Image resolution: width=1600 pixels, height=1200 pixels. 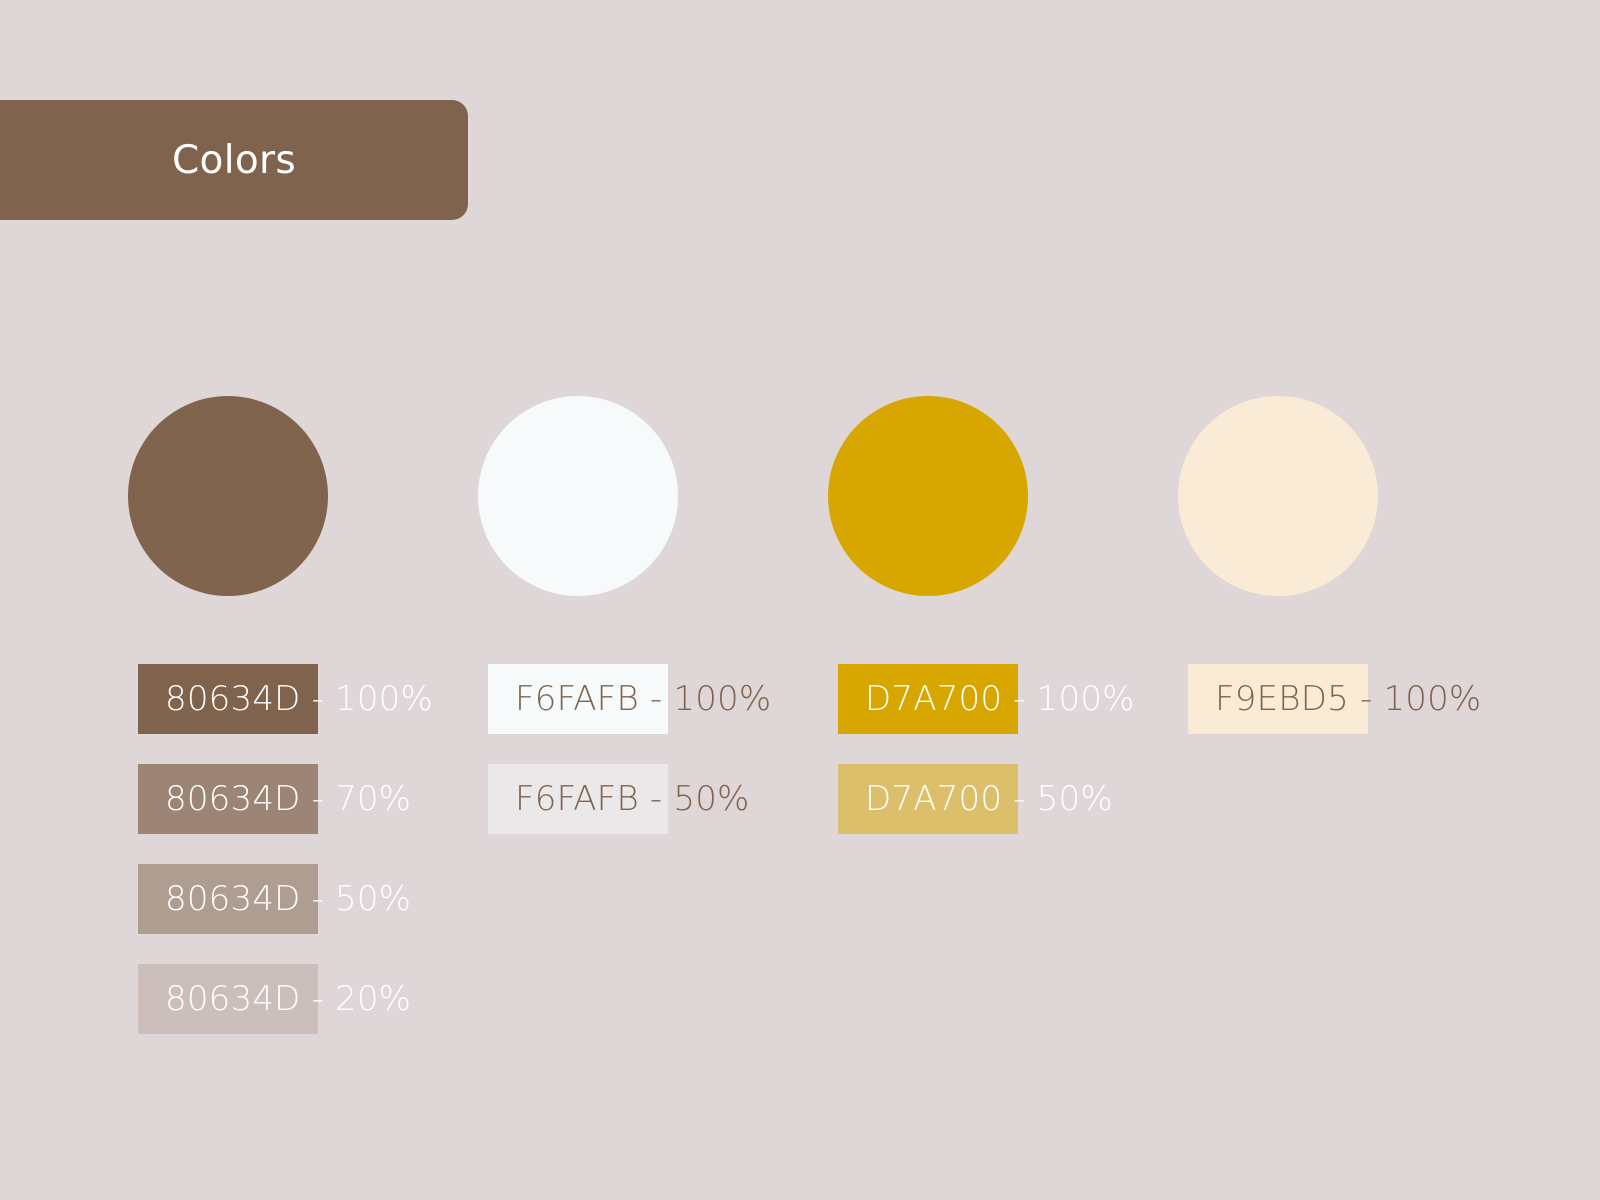 I want to click on swatch-row: F6FAFB - 100%, so click(x=653, y=699).